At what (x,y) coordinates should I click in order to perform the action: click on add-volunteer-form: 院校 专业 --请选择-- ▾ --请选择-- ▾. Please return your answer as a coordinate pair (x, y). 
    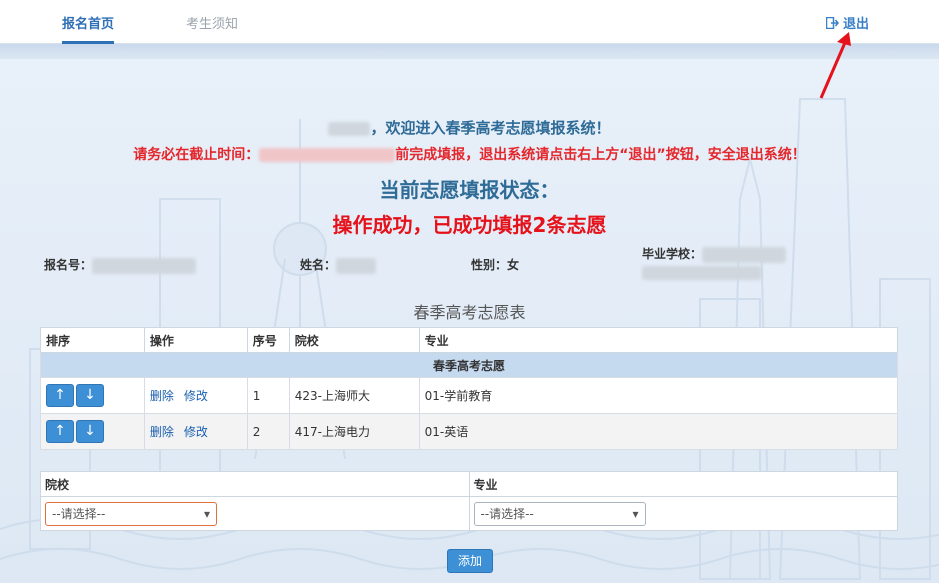
    Looking at the image, I should click on (469, 501).